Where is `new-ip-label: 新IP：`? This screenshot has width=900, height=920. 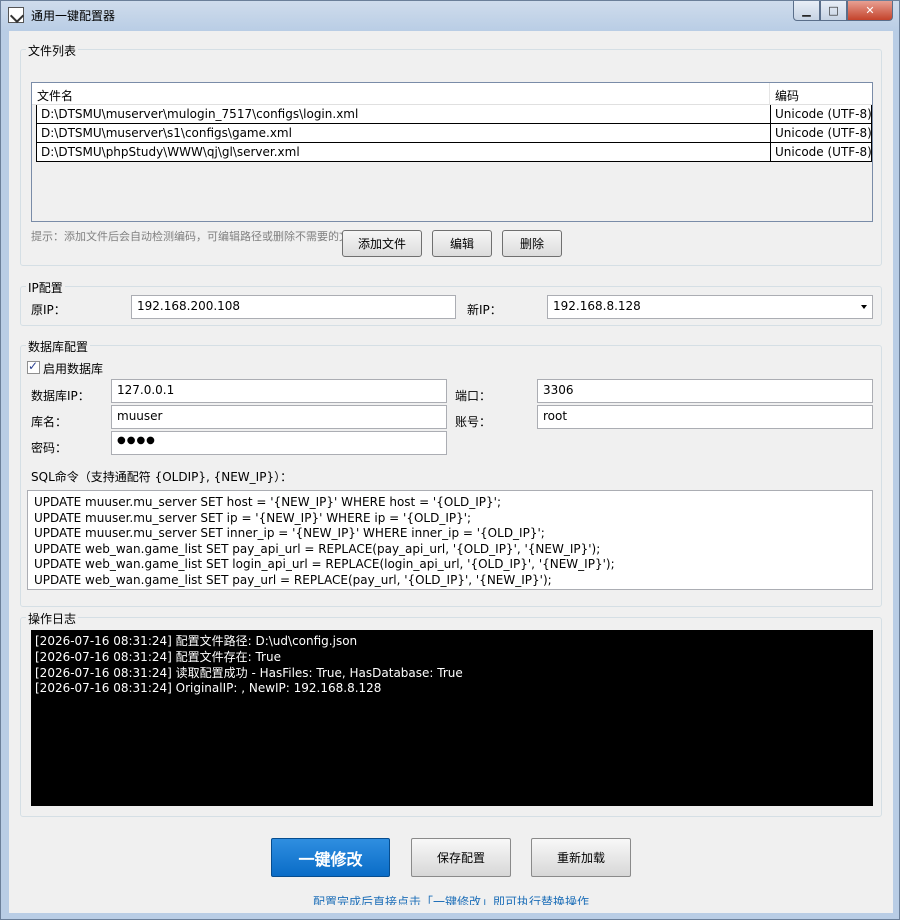
new-ip-label: 新IP： is located at coordinates (484, 310).